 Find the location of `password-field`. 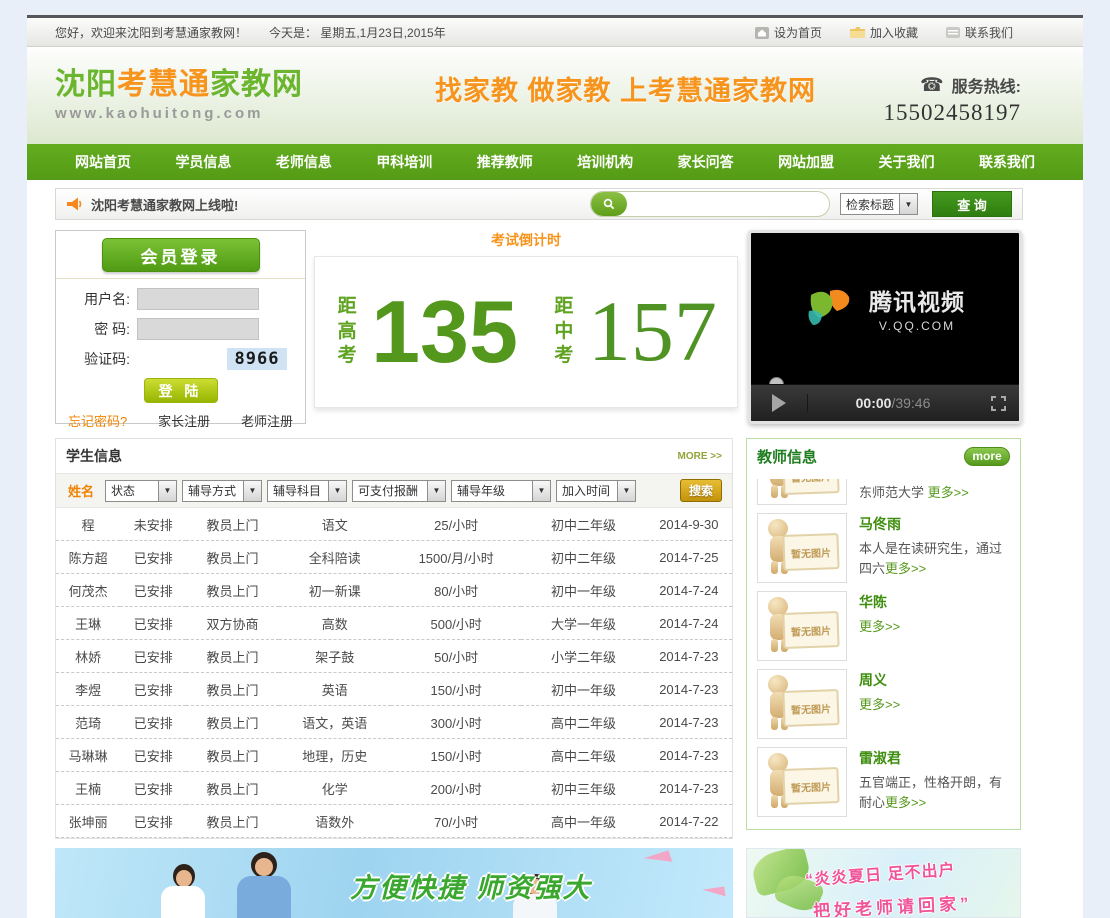

password-field is located at coordinates (198, 329).